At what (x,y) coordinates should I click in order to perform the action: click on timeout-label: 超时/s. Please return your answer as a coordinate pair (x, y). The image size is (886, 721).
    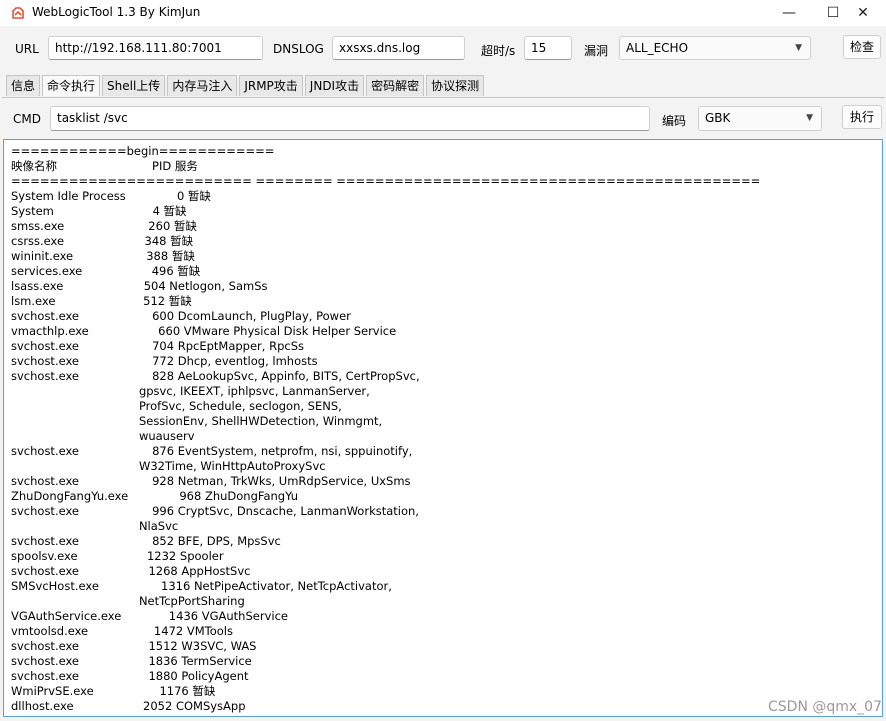
    Looking at the image, I should click on (498, 51).